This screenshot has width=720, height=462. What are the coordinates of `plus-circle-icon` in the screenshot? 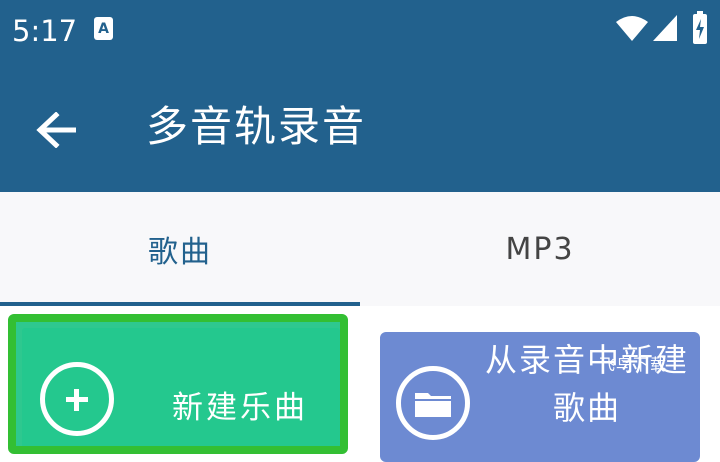 It's located at (77, 399).